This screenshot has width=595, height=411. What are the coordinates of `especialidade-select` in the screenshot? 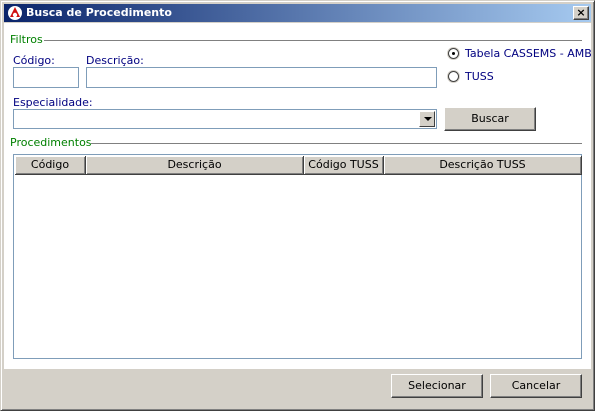 It's located at (225, 119).